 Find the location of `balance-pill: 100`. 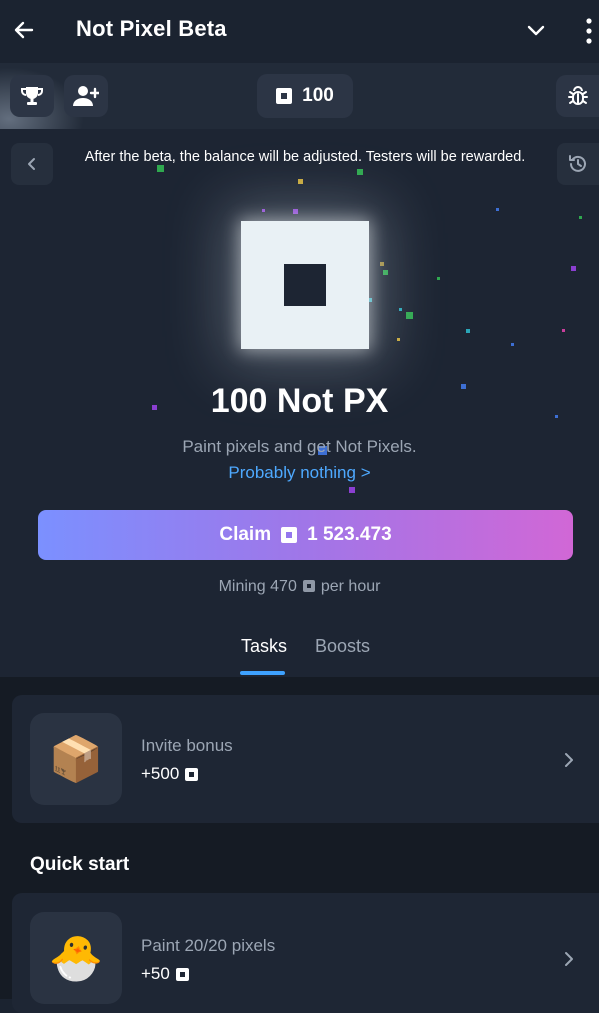

balance-pill: 100 is located at coordinates (305, 96).